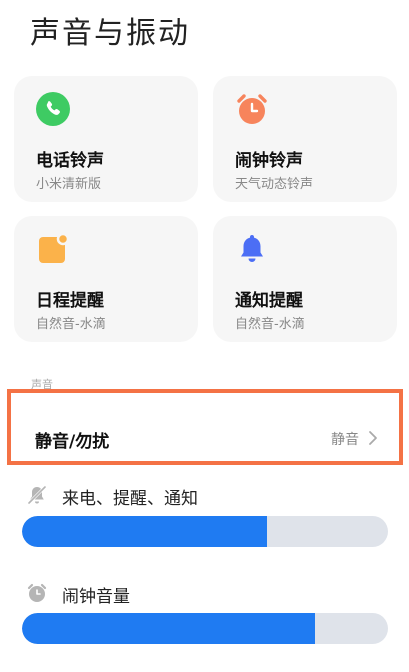 The width and height of the screenshot is (409, 672). Describe the element at coordinates (72, 442) in the screenshot. I see `mute-dnd-label: 静音/勿扰` at that location.